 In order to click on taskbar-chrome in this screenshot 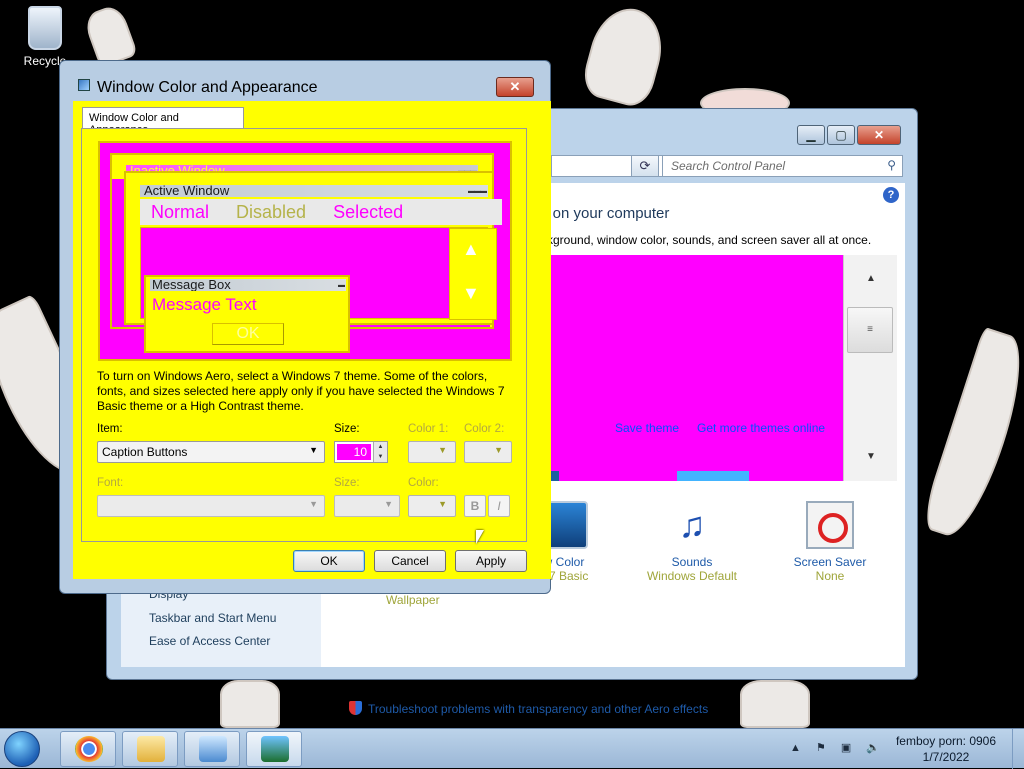, I will do `click(88, 749)`.